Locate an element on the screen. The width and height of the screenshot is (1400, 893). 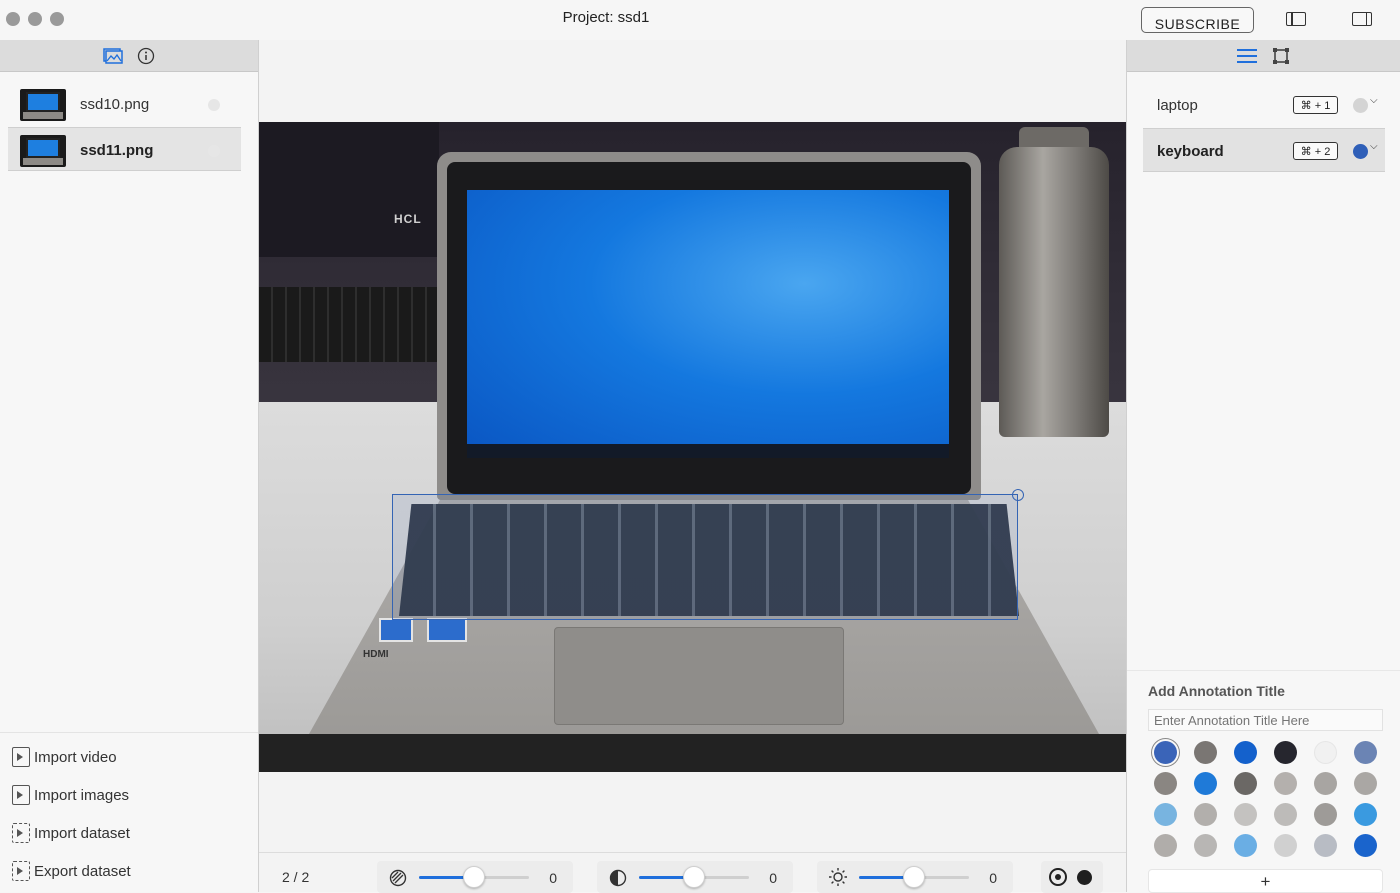
toggle-left-sidebar-icon is located at coordinates (1296, 19).